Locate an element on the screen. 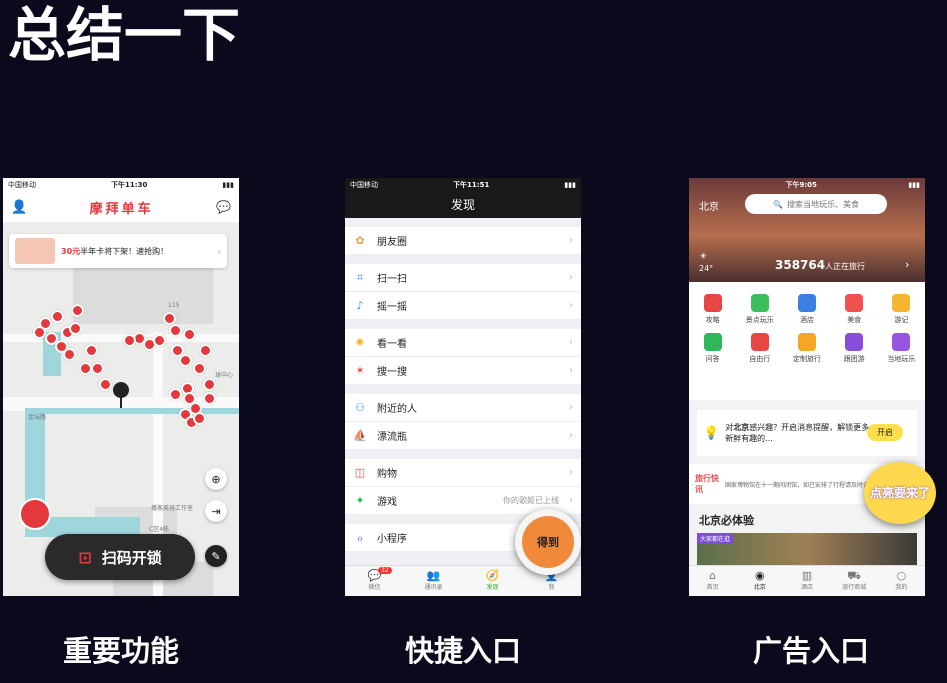 Image resolution: width=947 pixels, height=683 pixels. category-item: 酒店 is located at coordinates (806, 309).